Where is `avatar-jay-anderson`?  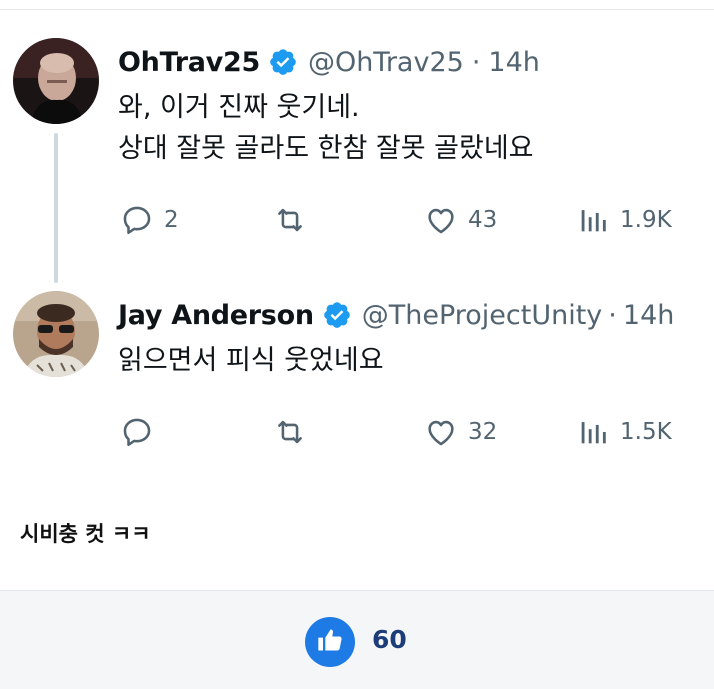 avatar-jay-anderson is located at coordinates (56, 334).